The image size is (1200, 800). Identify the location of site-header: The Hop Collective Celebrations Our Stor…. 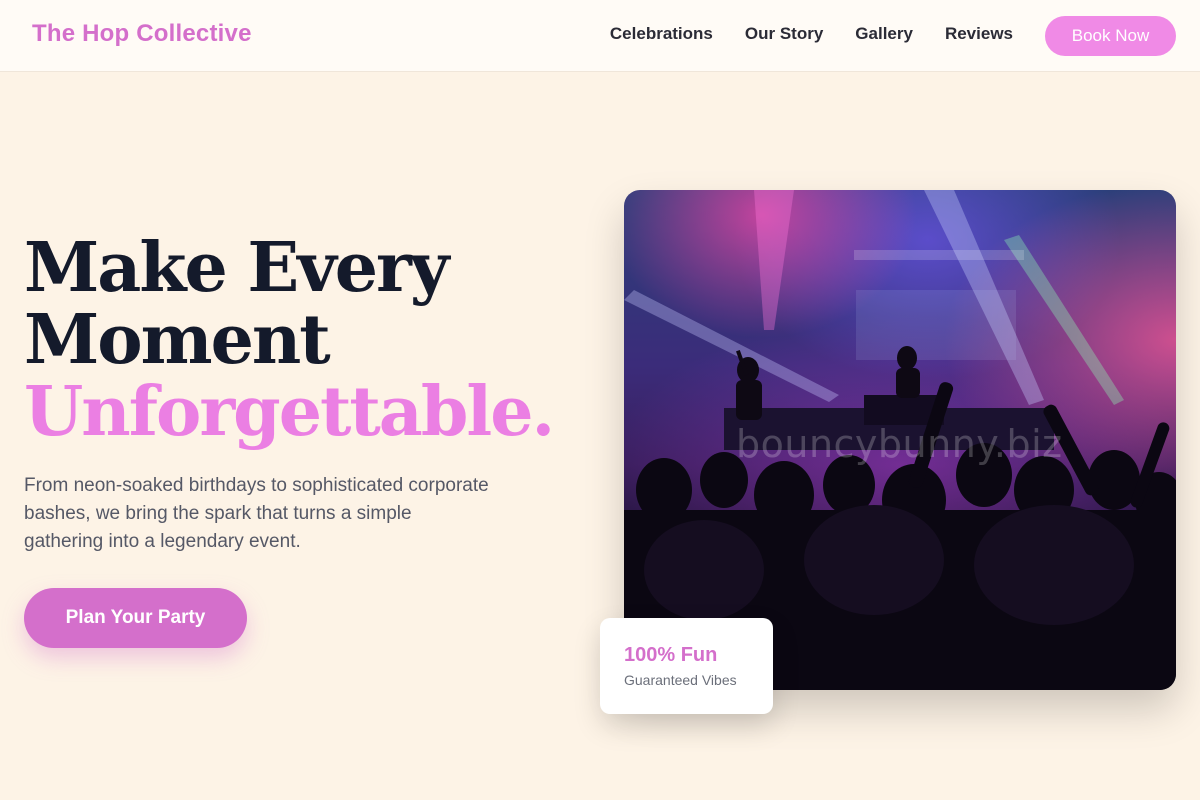
(600, 36).